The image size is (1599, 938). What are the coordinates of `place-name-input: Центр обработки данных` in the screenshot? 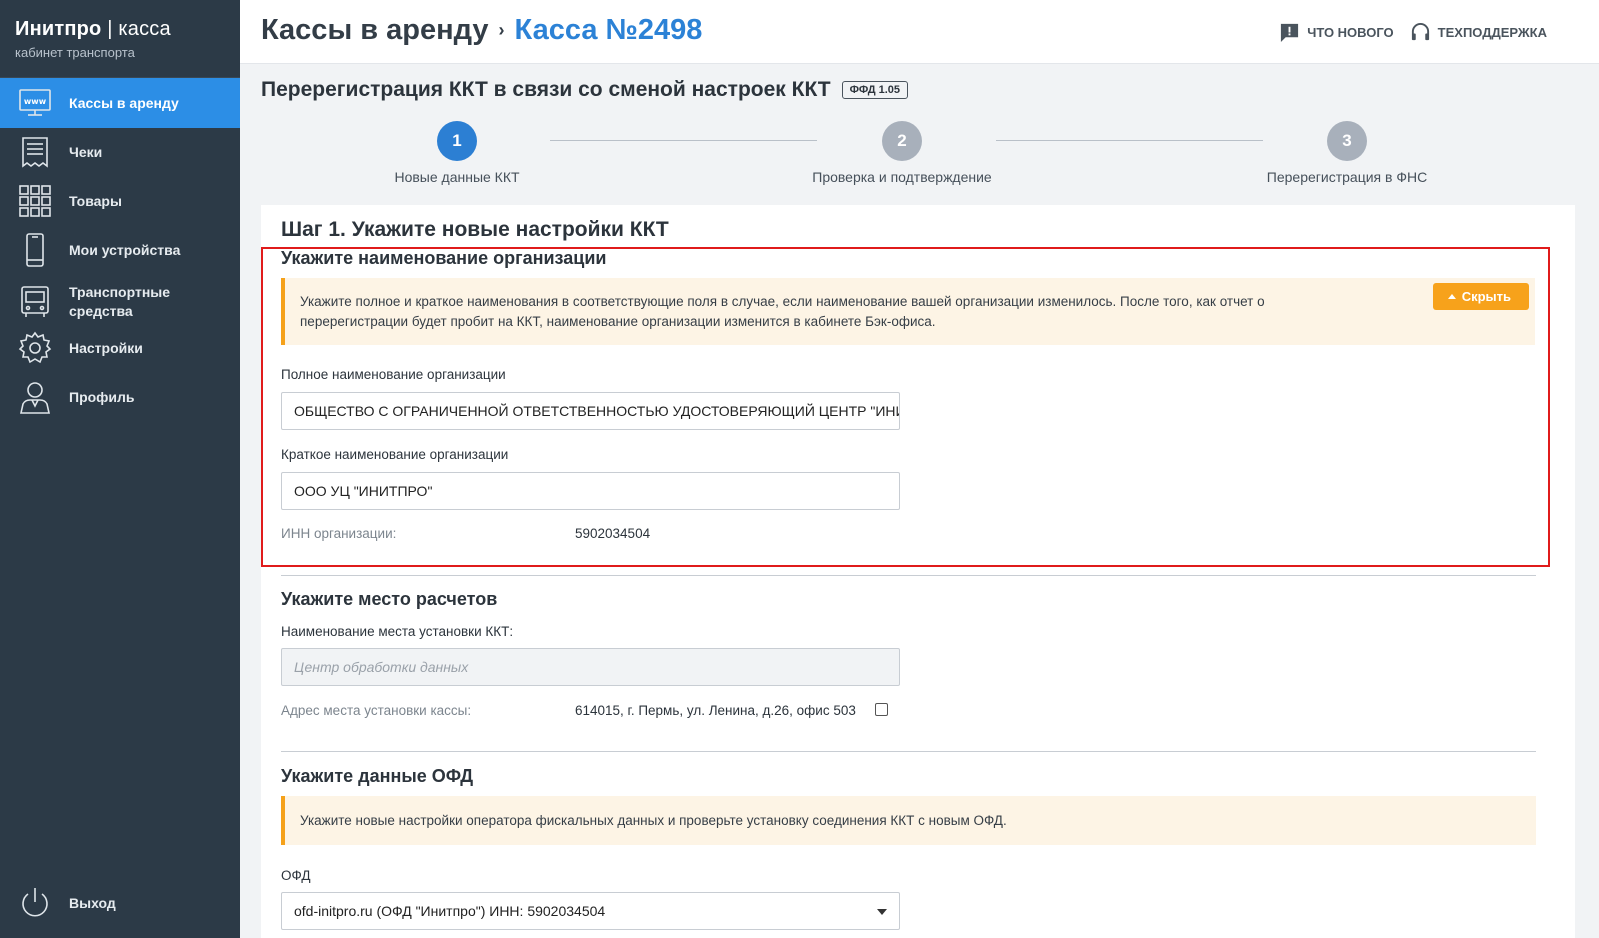 It's located at (590, 667).